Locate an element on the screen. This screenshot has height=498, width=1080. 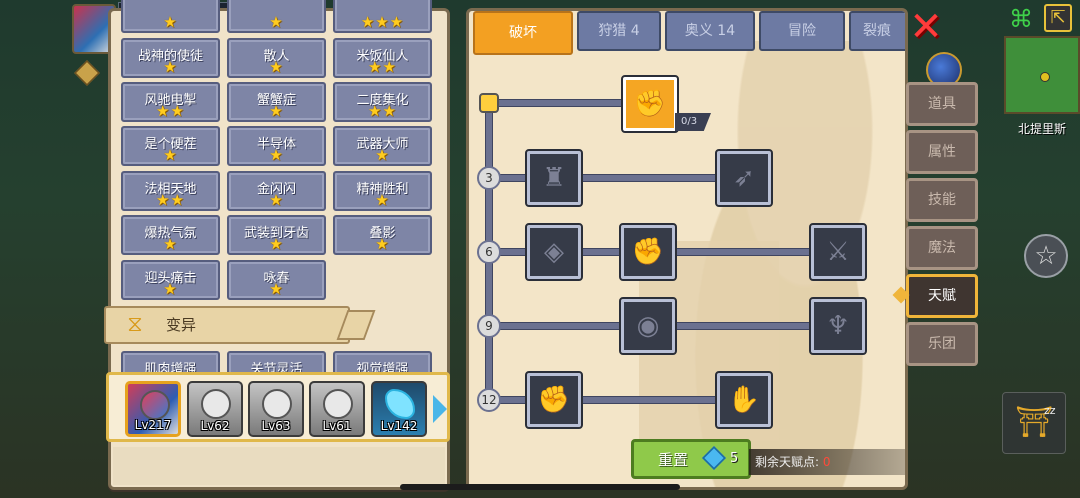
party-member-slot: Lv63 is located at coordinates (276, 409).